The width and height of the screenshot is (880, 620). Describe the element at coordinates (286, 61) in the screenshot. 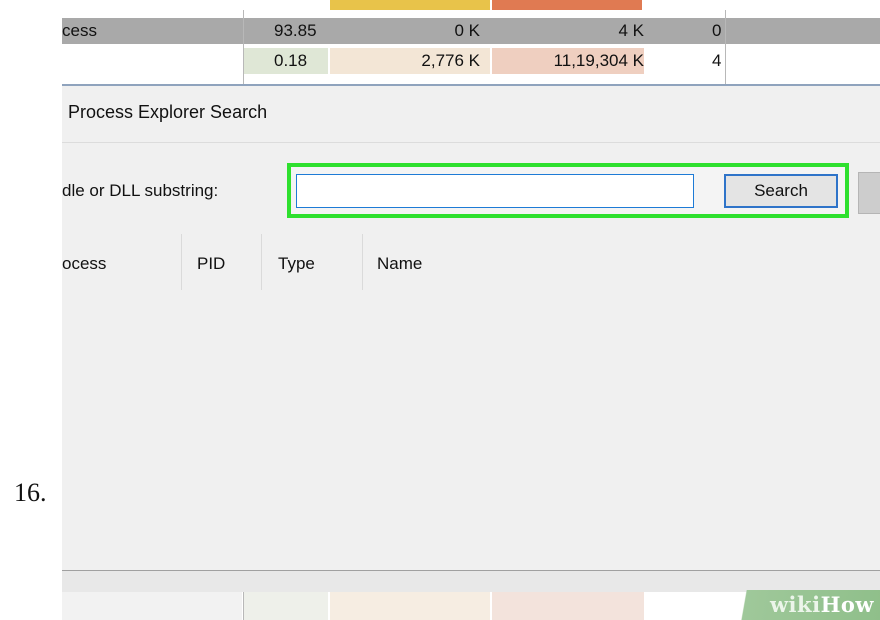

I see `cpu-cell: 0.18` at that location.